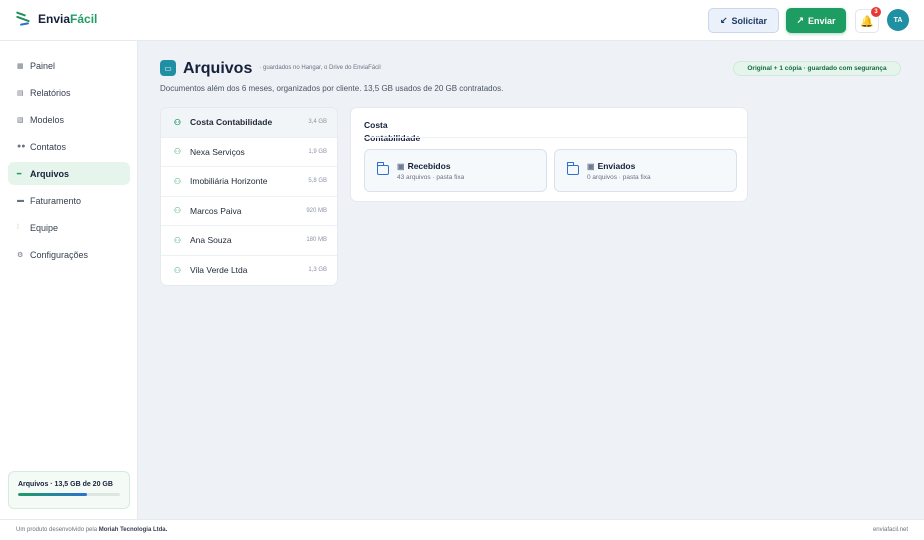  I want to click on sidebar-item-label: Faturamento, so click(56, 200).